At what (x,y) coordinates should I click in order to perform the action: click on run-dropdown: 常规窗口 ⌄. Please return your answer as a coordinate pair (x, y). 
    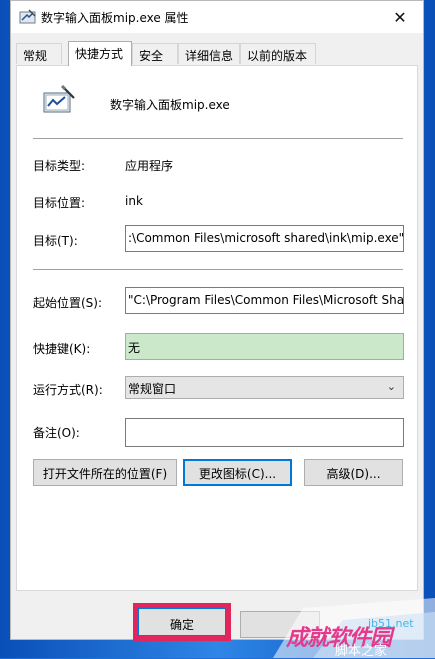
    Looking at the image, I should click on (264, 387).